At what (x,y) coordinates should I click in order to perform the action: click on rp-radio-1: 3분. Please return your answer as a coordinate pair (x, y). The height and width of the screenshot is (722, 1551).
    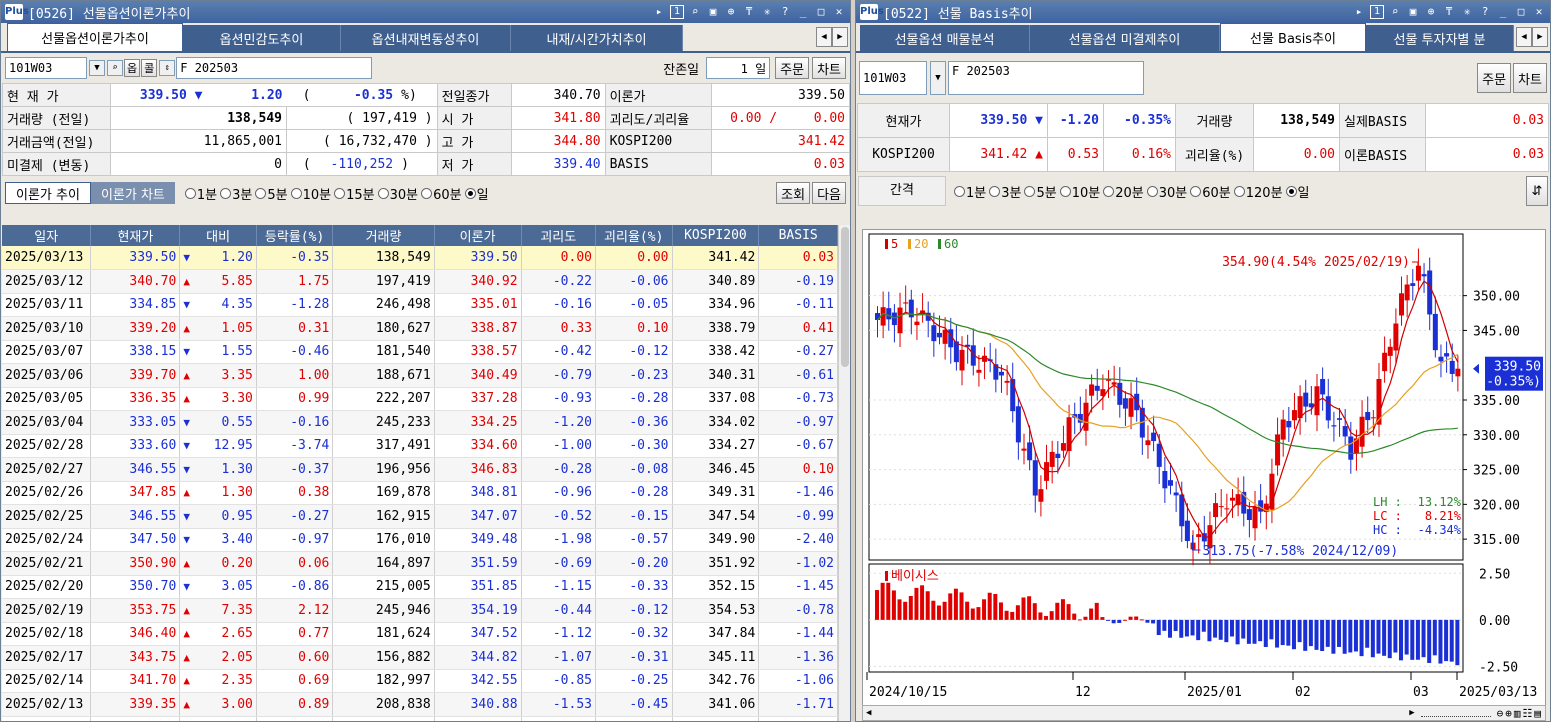
    Looking at the image, I should click on (1005, 191).